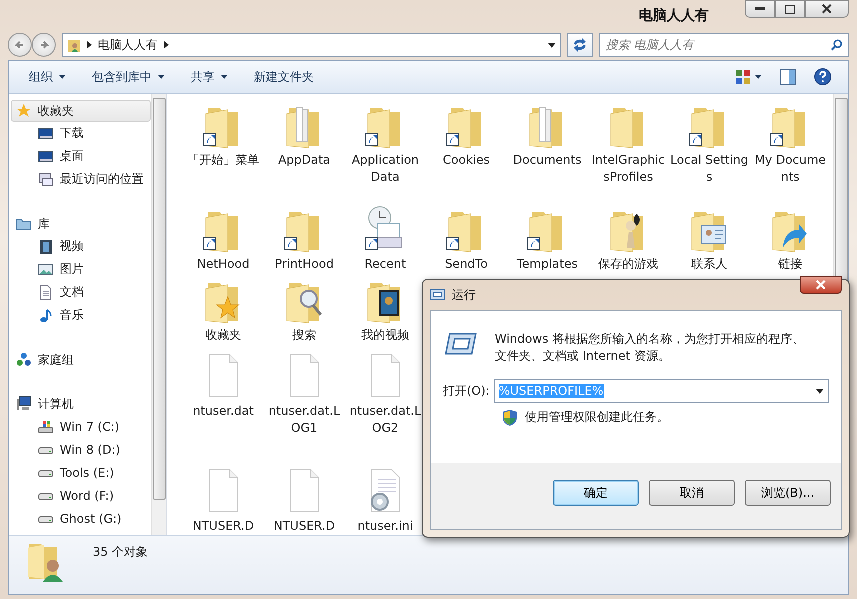 The height and width of the screenshot is (599, 857). Describe the element at coordinates (385, 264) in the screenshot. I see `file-name: Recent` at that location.